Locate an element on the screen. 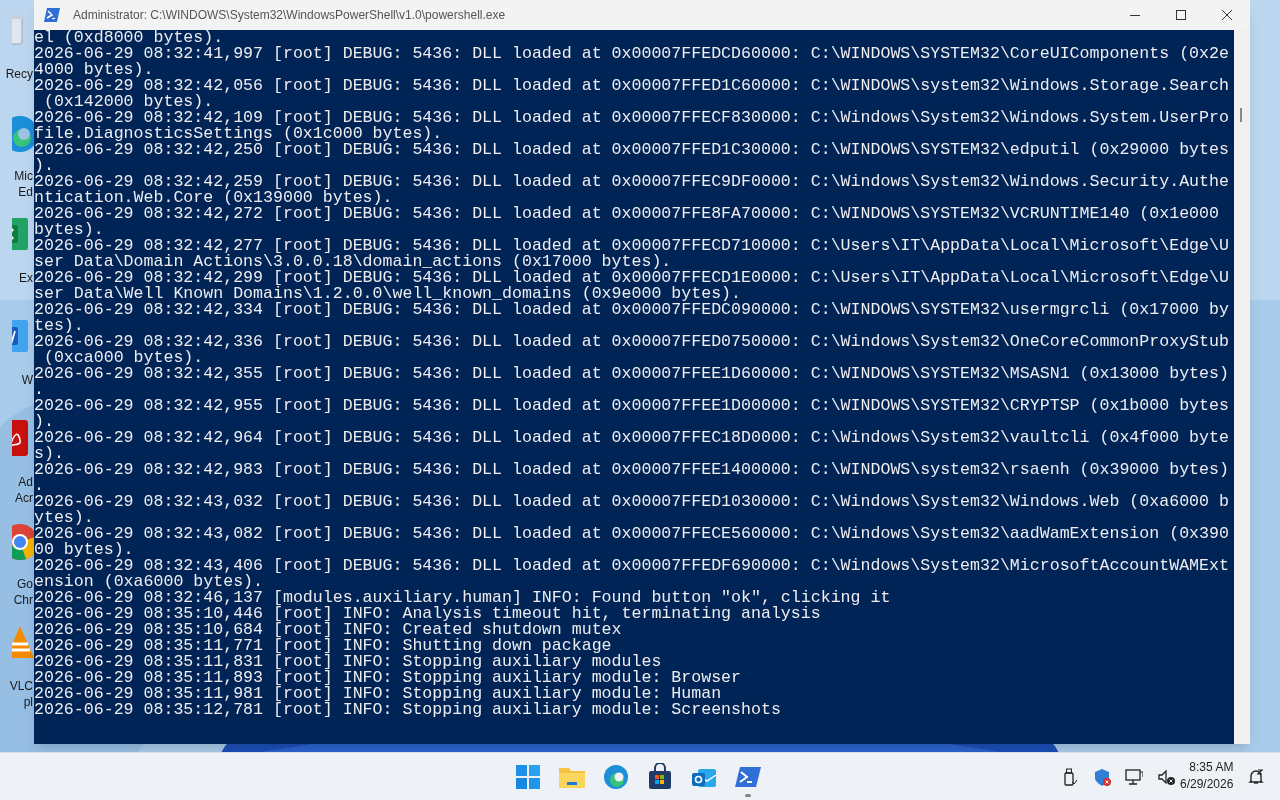 The height and width of the screenshot is (800, 1280). browser-icon is located at coordinates (616, 776).